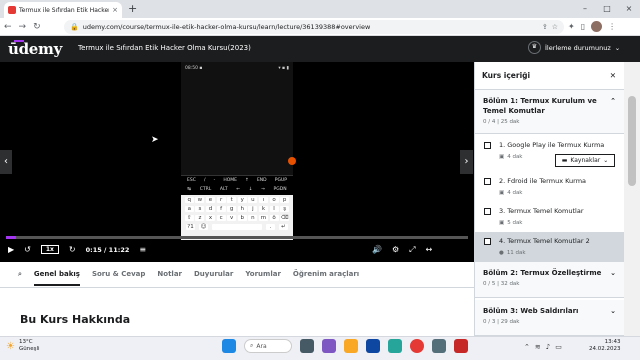  I want to click on wifi-icon: ≋, so click(538, 347).